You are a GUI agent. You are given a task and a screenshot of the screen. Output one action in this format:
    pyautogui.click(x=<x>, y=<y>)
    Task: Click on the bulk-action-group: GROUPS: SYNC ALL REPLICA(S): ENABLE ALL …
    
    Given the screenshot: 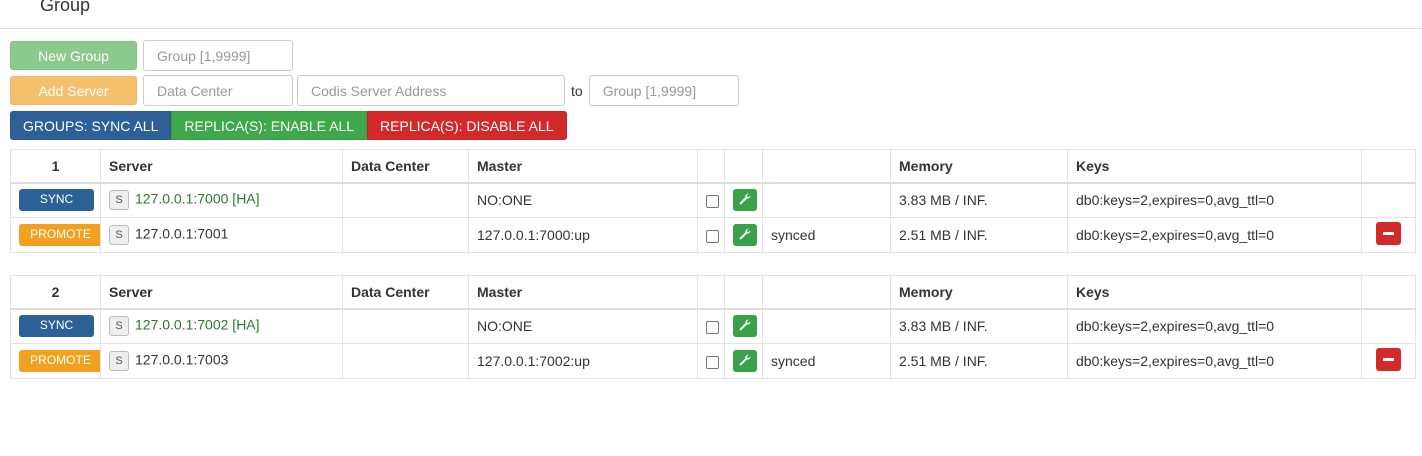 What is the action you would take?
    pyautogui.click(x=288, y=125)
    